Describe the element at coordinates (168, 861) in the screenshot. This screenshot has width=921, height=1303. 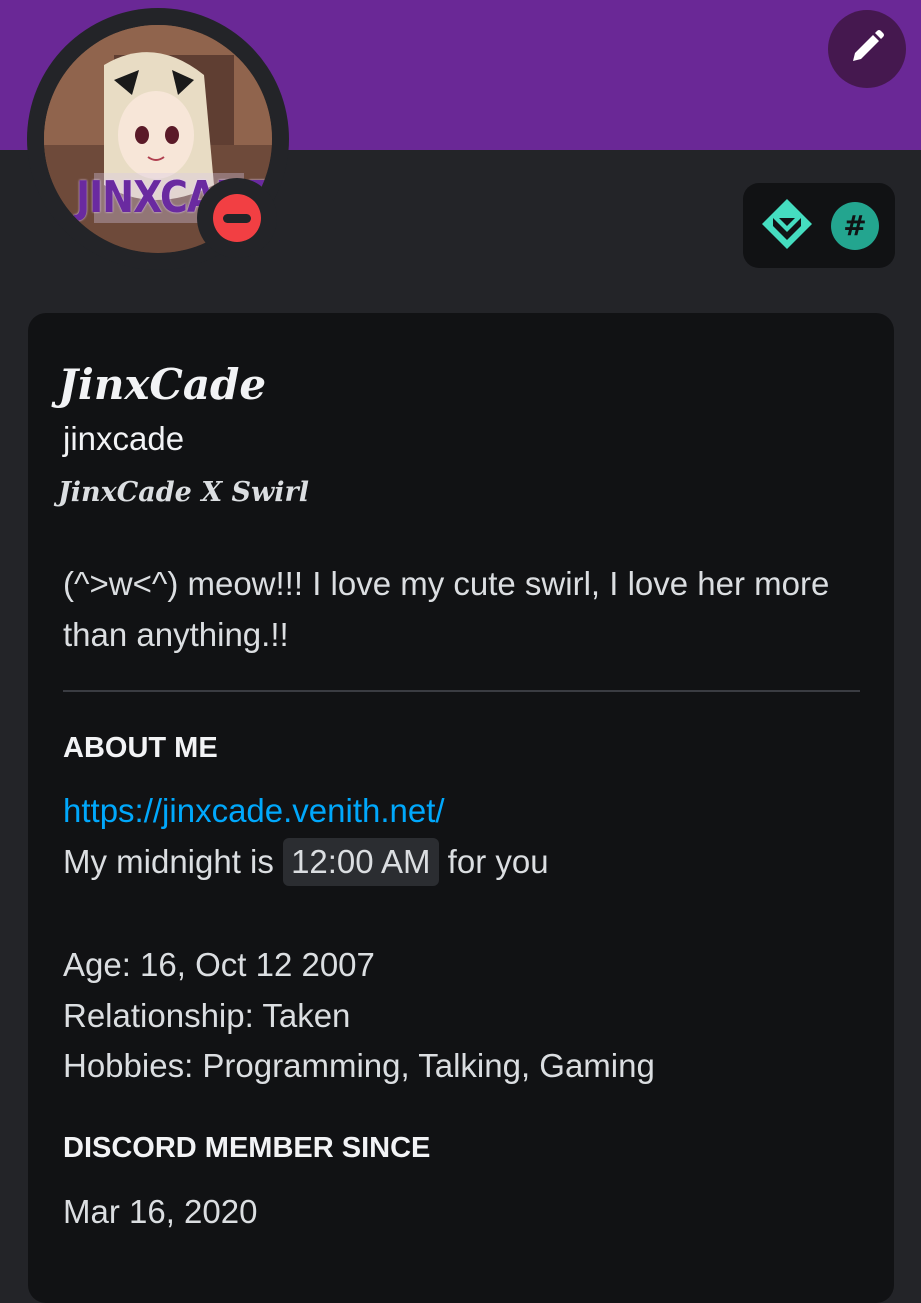
I see `midnight-prefix: My midnight is` at that location.